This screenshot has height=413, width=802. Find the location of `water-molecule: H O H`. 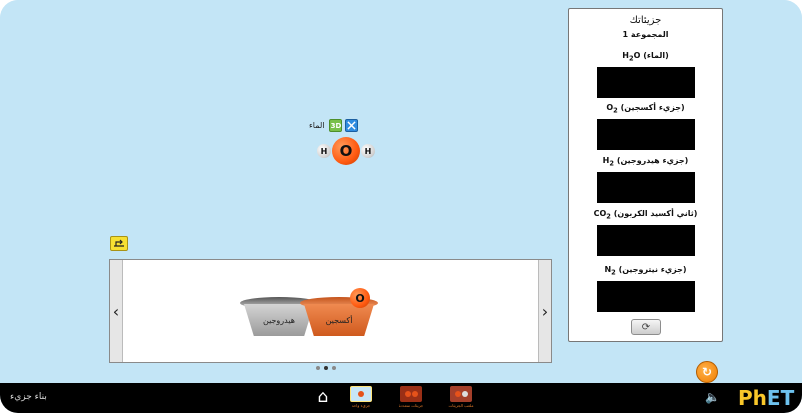

water-molecule: H O H is located at coordinates (346, 151).